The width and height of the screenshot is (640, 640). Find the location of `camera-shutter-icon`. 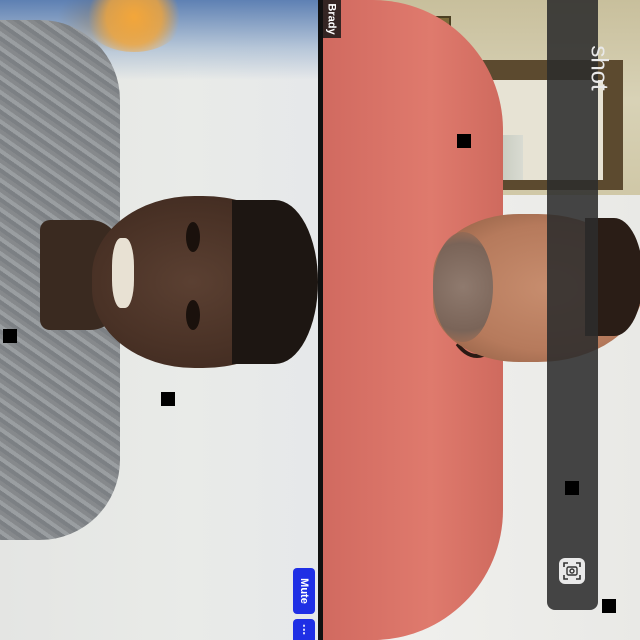

camera-shutter-icon is located at coordinates (572, 571).